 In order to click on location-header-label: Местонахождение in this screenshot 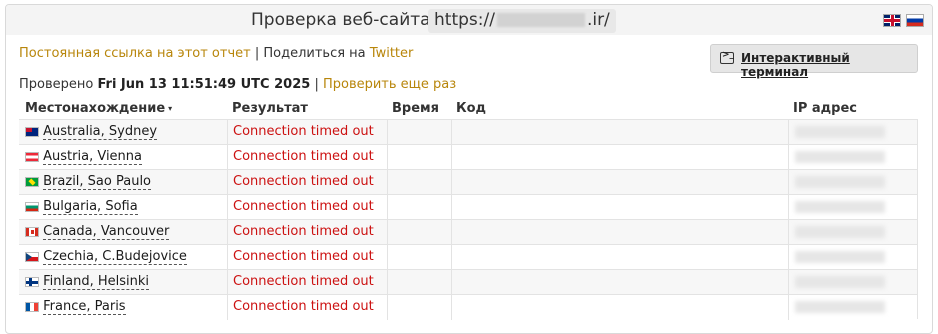, I will do `click(95, 108)`.